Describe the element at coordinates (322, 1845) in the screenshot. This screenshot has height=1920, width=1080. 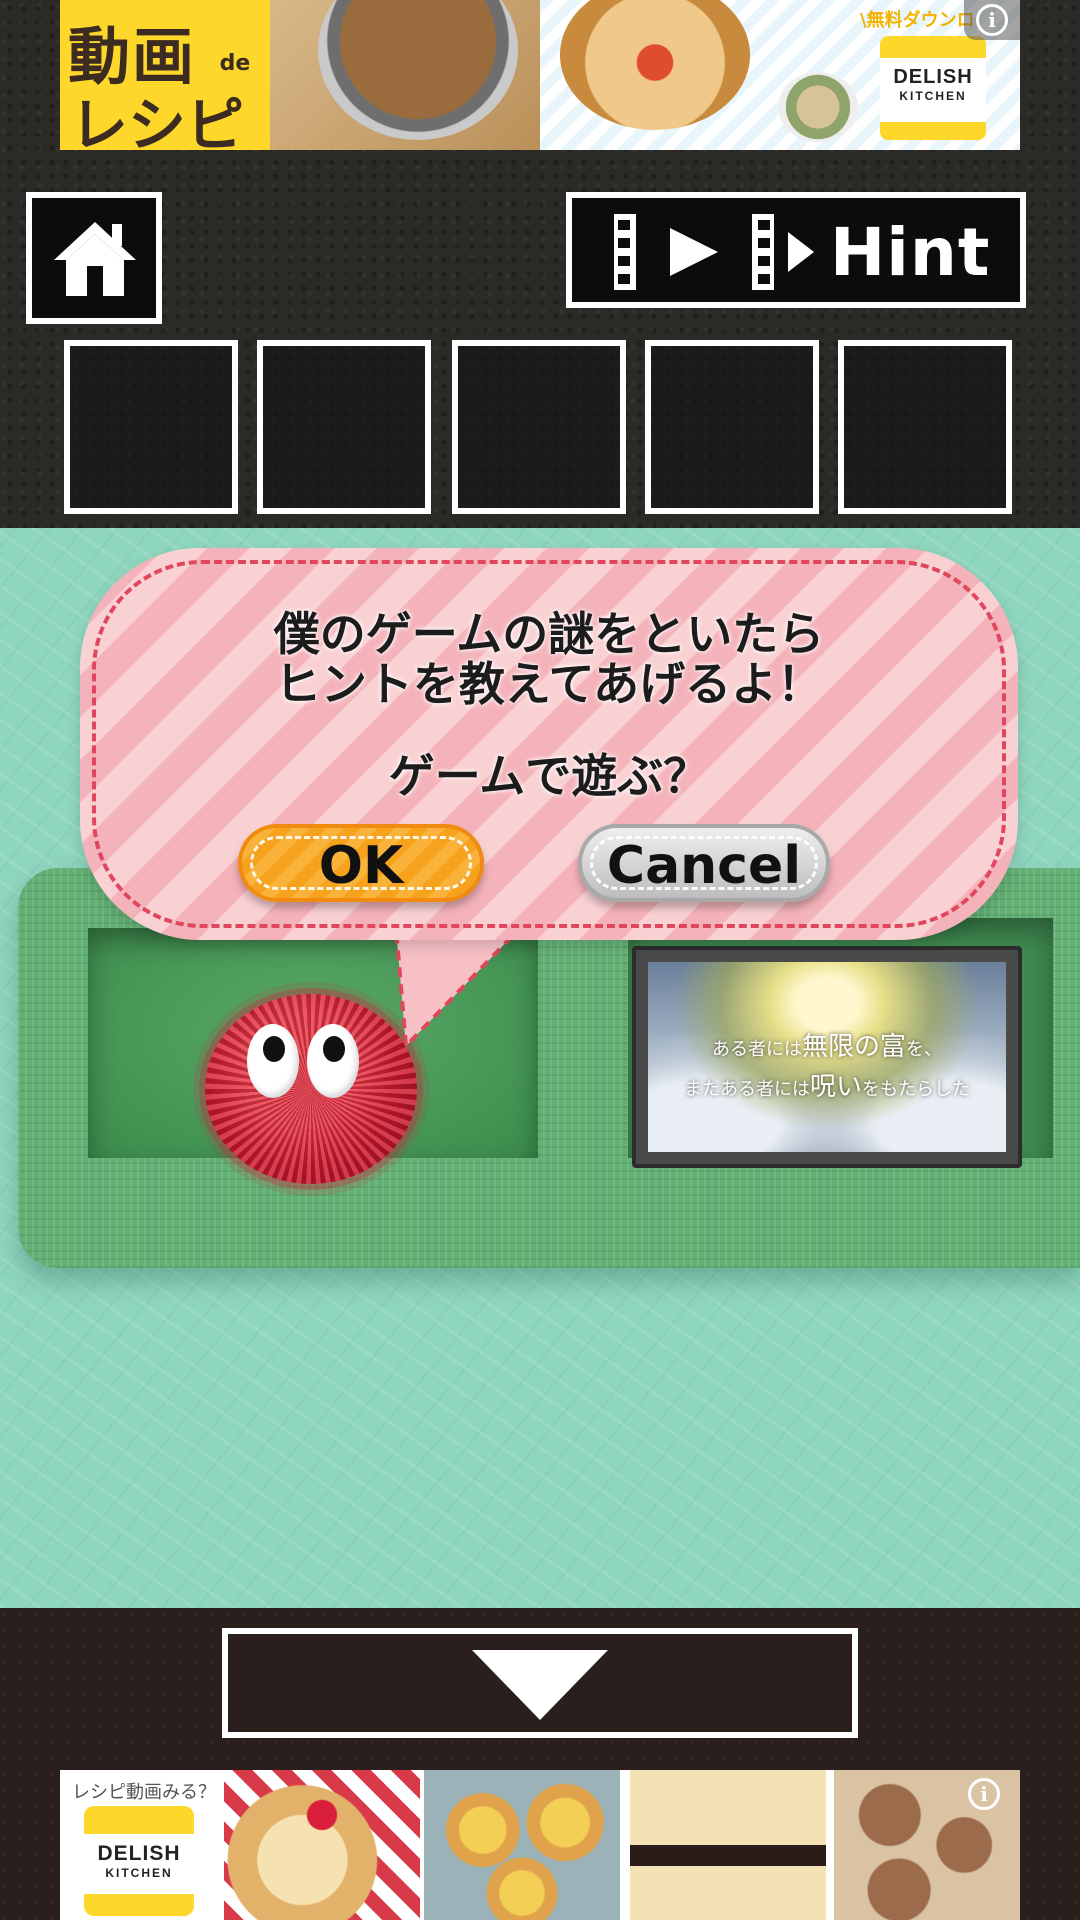
I see `ad-photo-strawberry-pastry` at that location.